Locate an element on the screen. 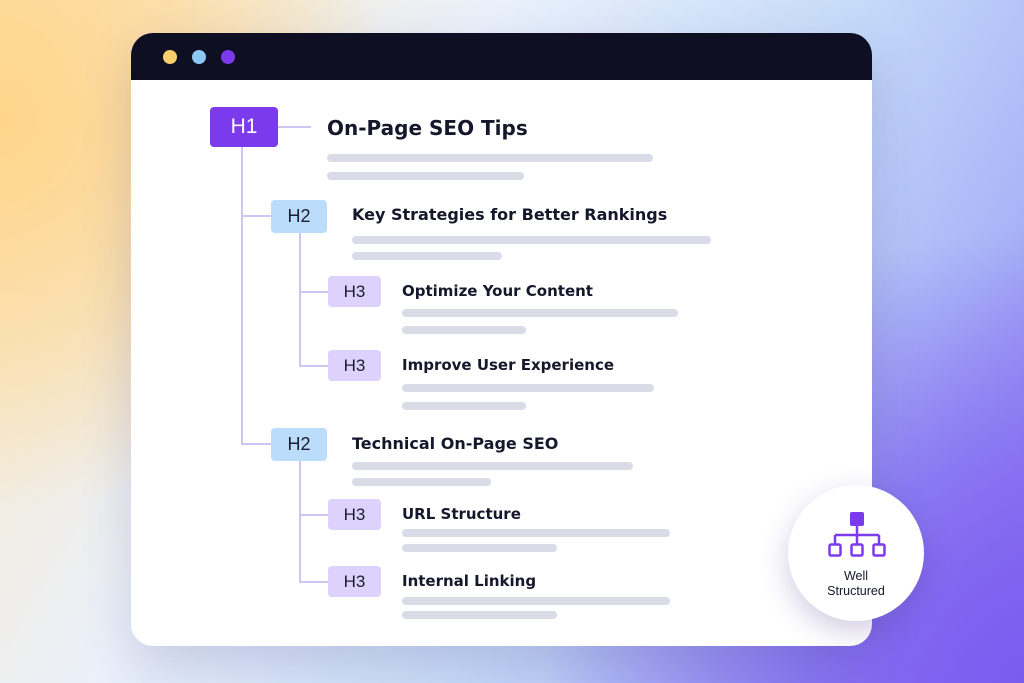  seal-label-line: Structured is located at coordinates (856, 591).